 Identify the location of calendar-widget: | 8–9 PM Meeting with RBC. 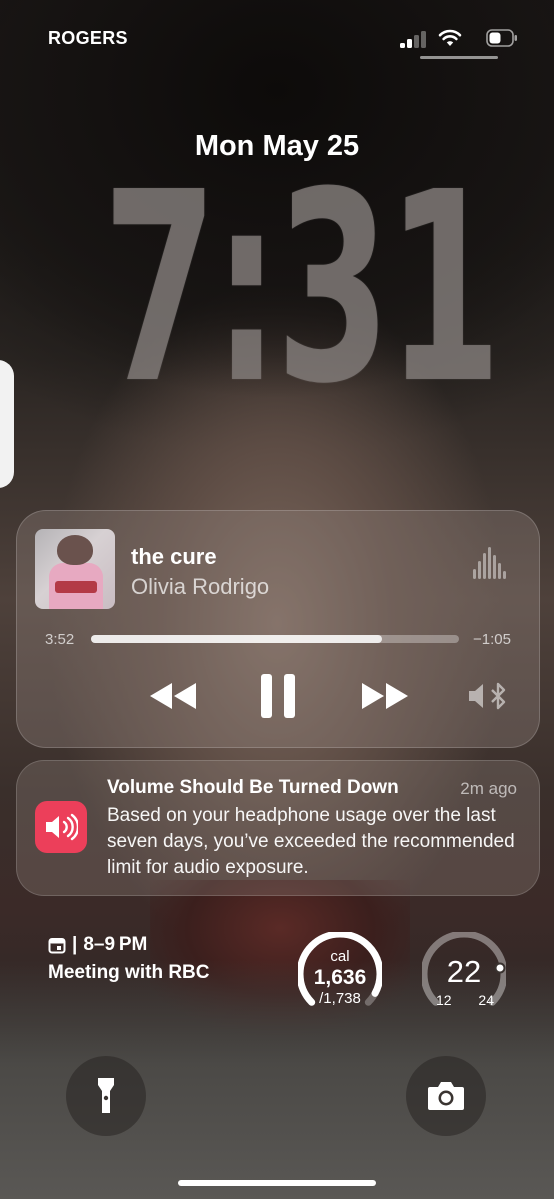
(158, 959).